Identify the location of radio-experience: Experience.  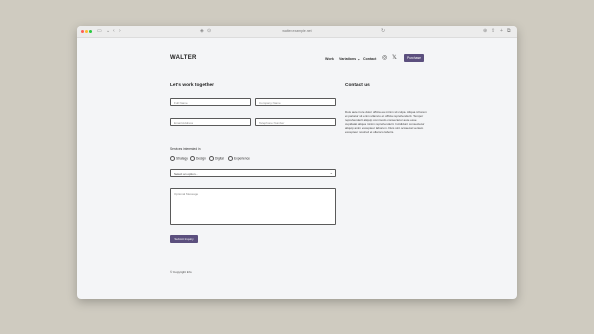
(239, 158).